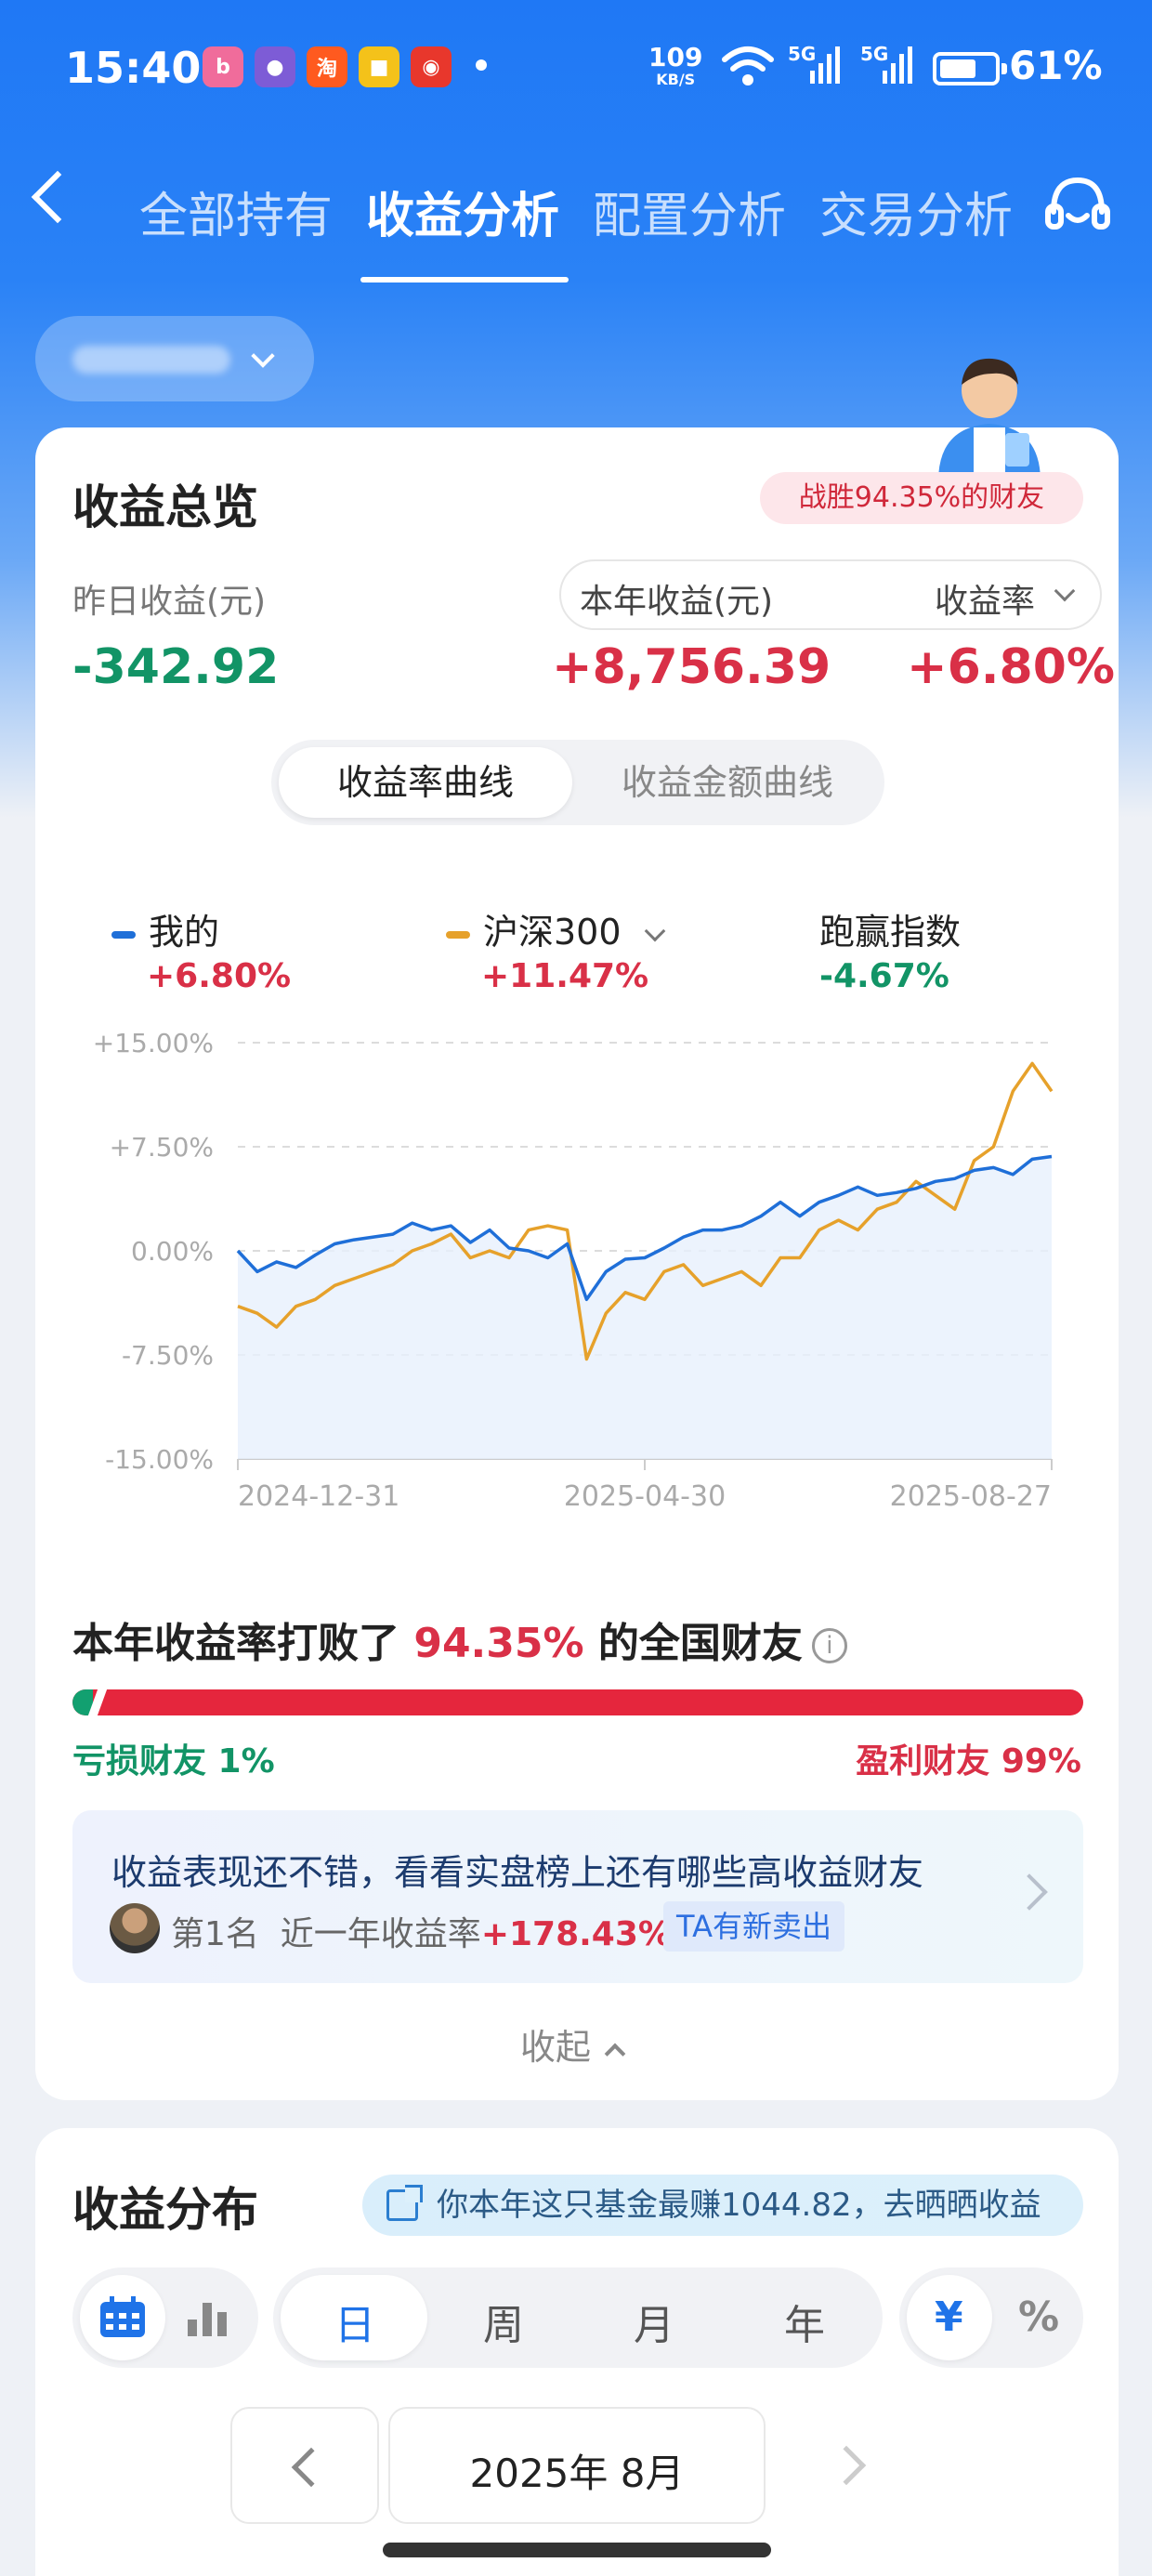  What do you see at coordinates (165, 507) in the screenshot?
I see `overview-title: 收益总览` at bounding box center [165, 507].